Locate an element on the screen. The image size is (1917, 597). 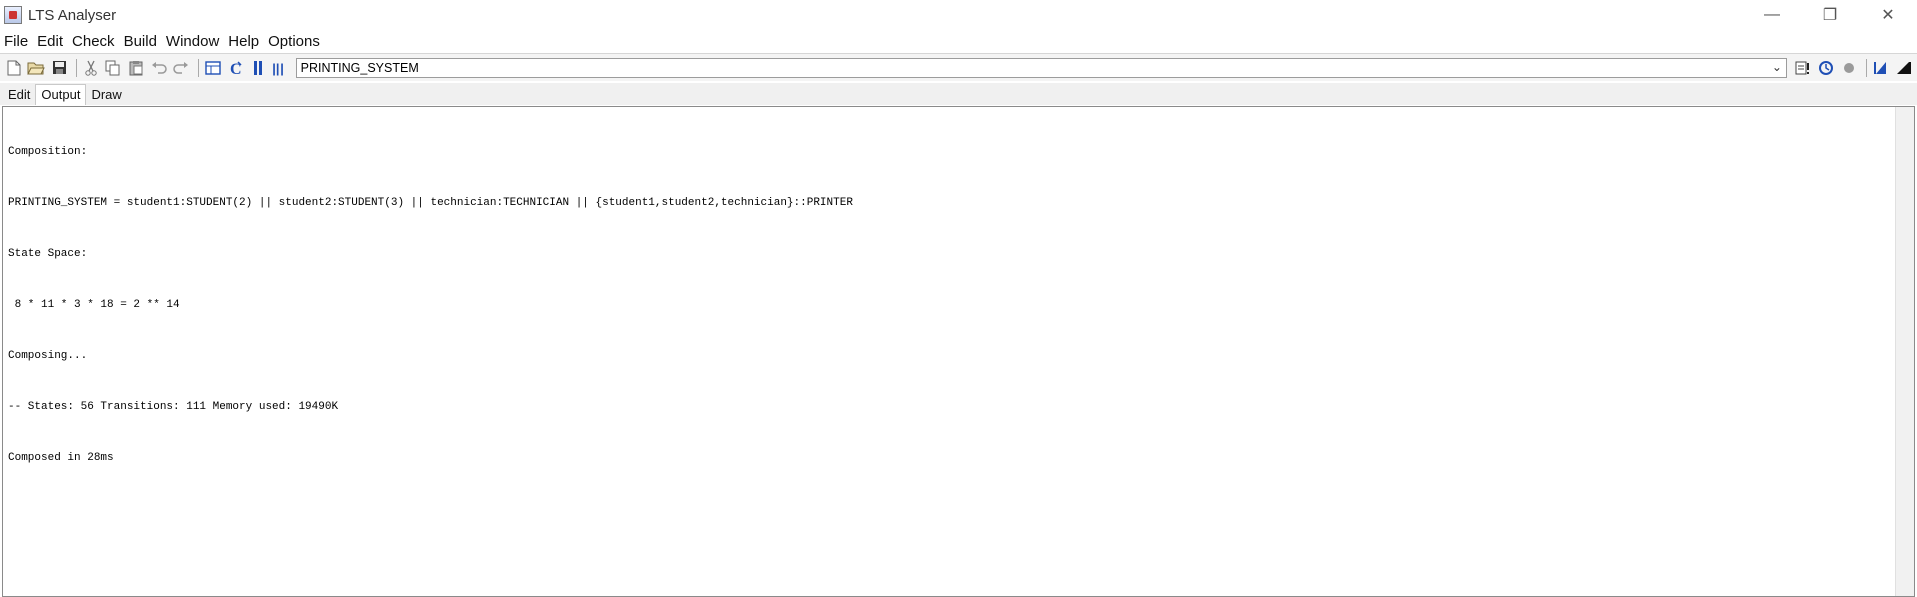
save-icon is located at coordinates (59, 68).